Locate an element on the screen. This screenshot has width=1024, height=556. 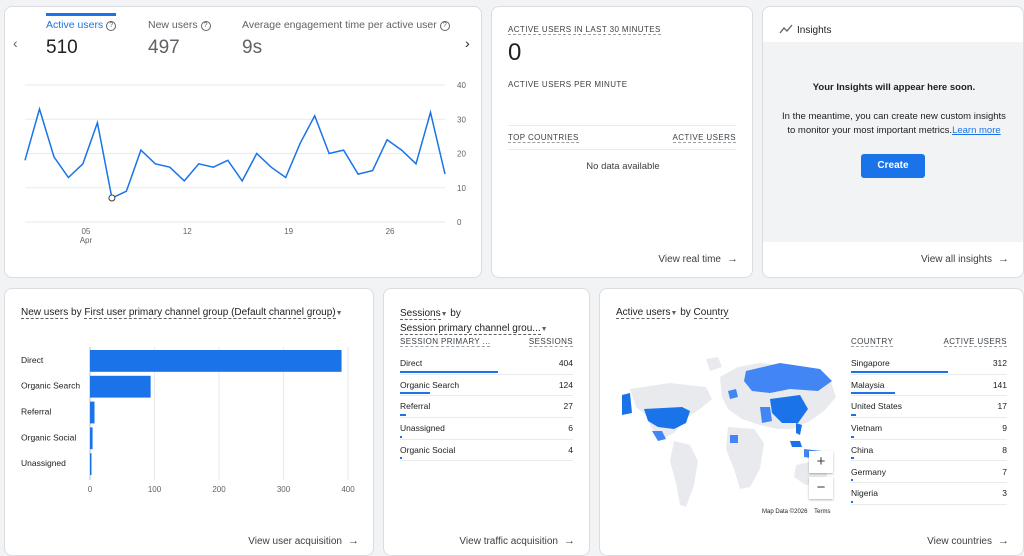
countries-title: Active users▼ by Country is located at coordinates (672, 313).